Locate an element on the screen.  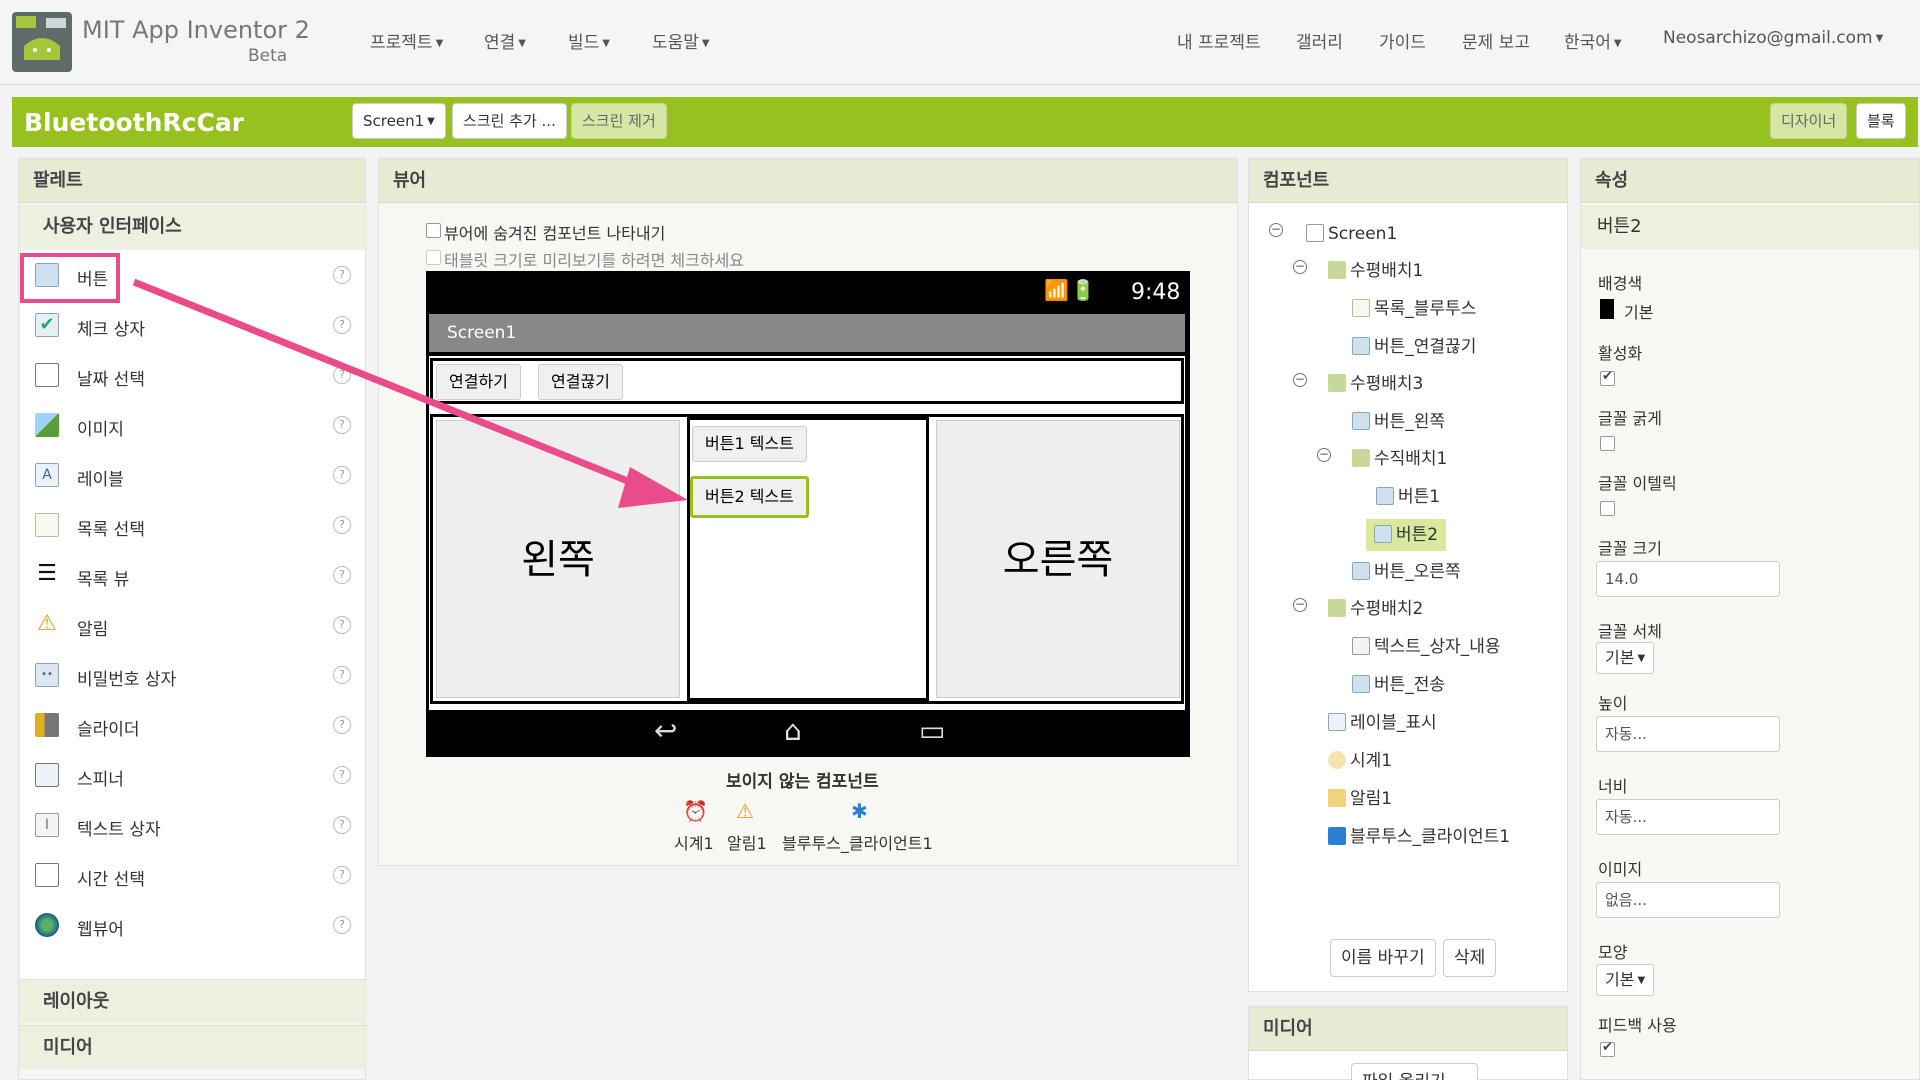
language-menu: 한국어 ▼ is located at coordinates (1593, 40).